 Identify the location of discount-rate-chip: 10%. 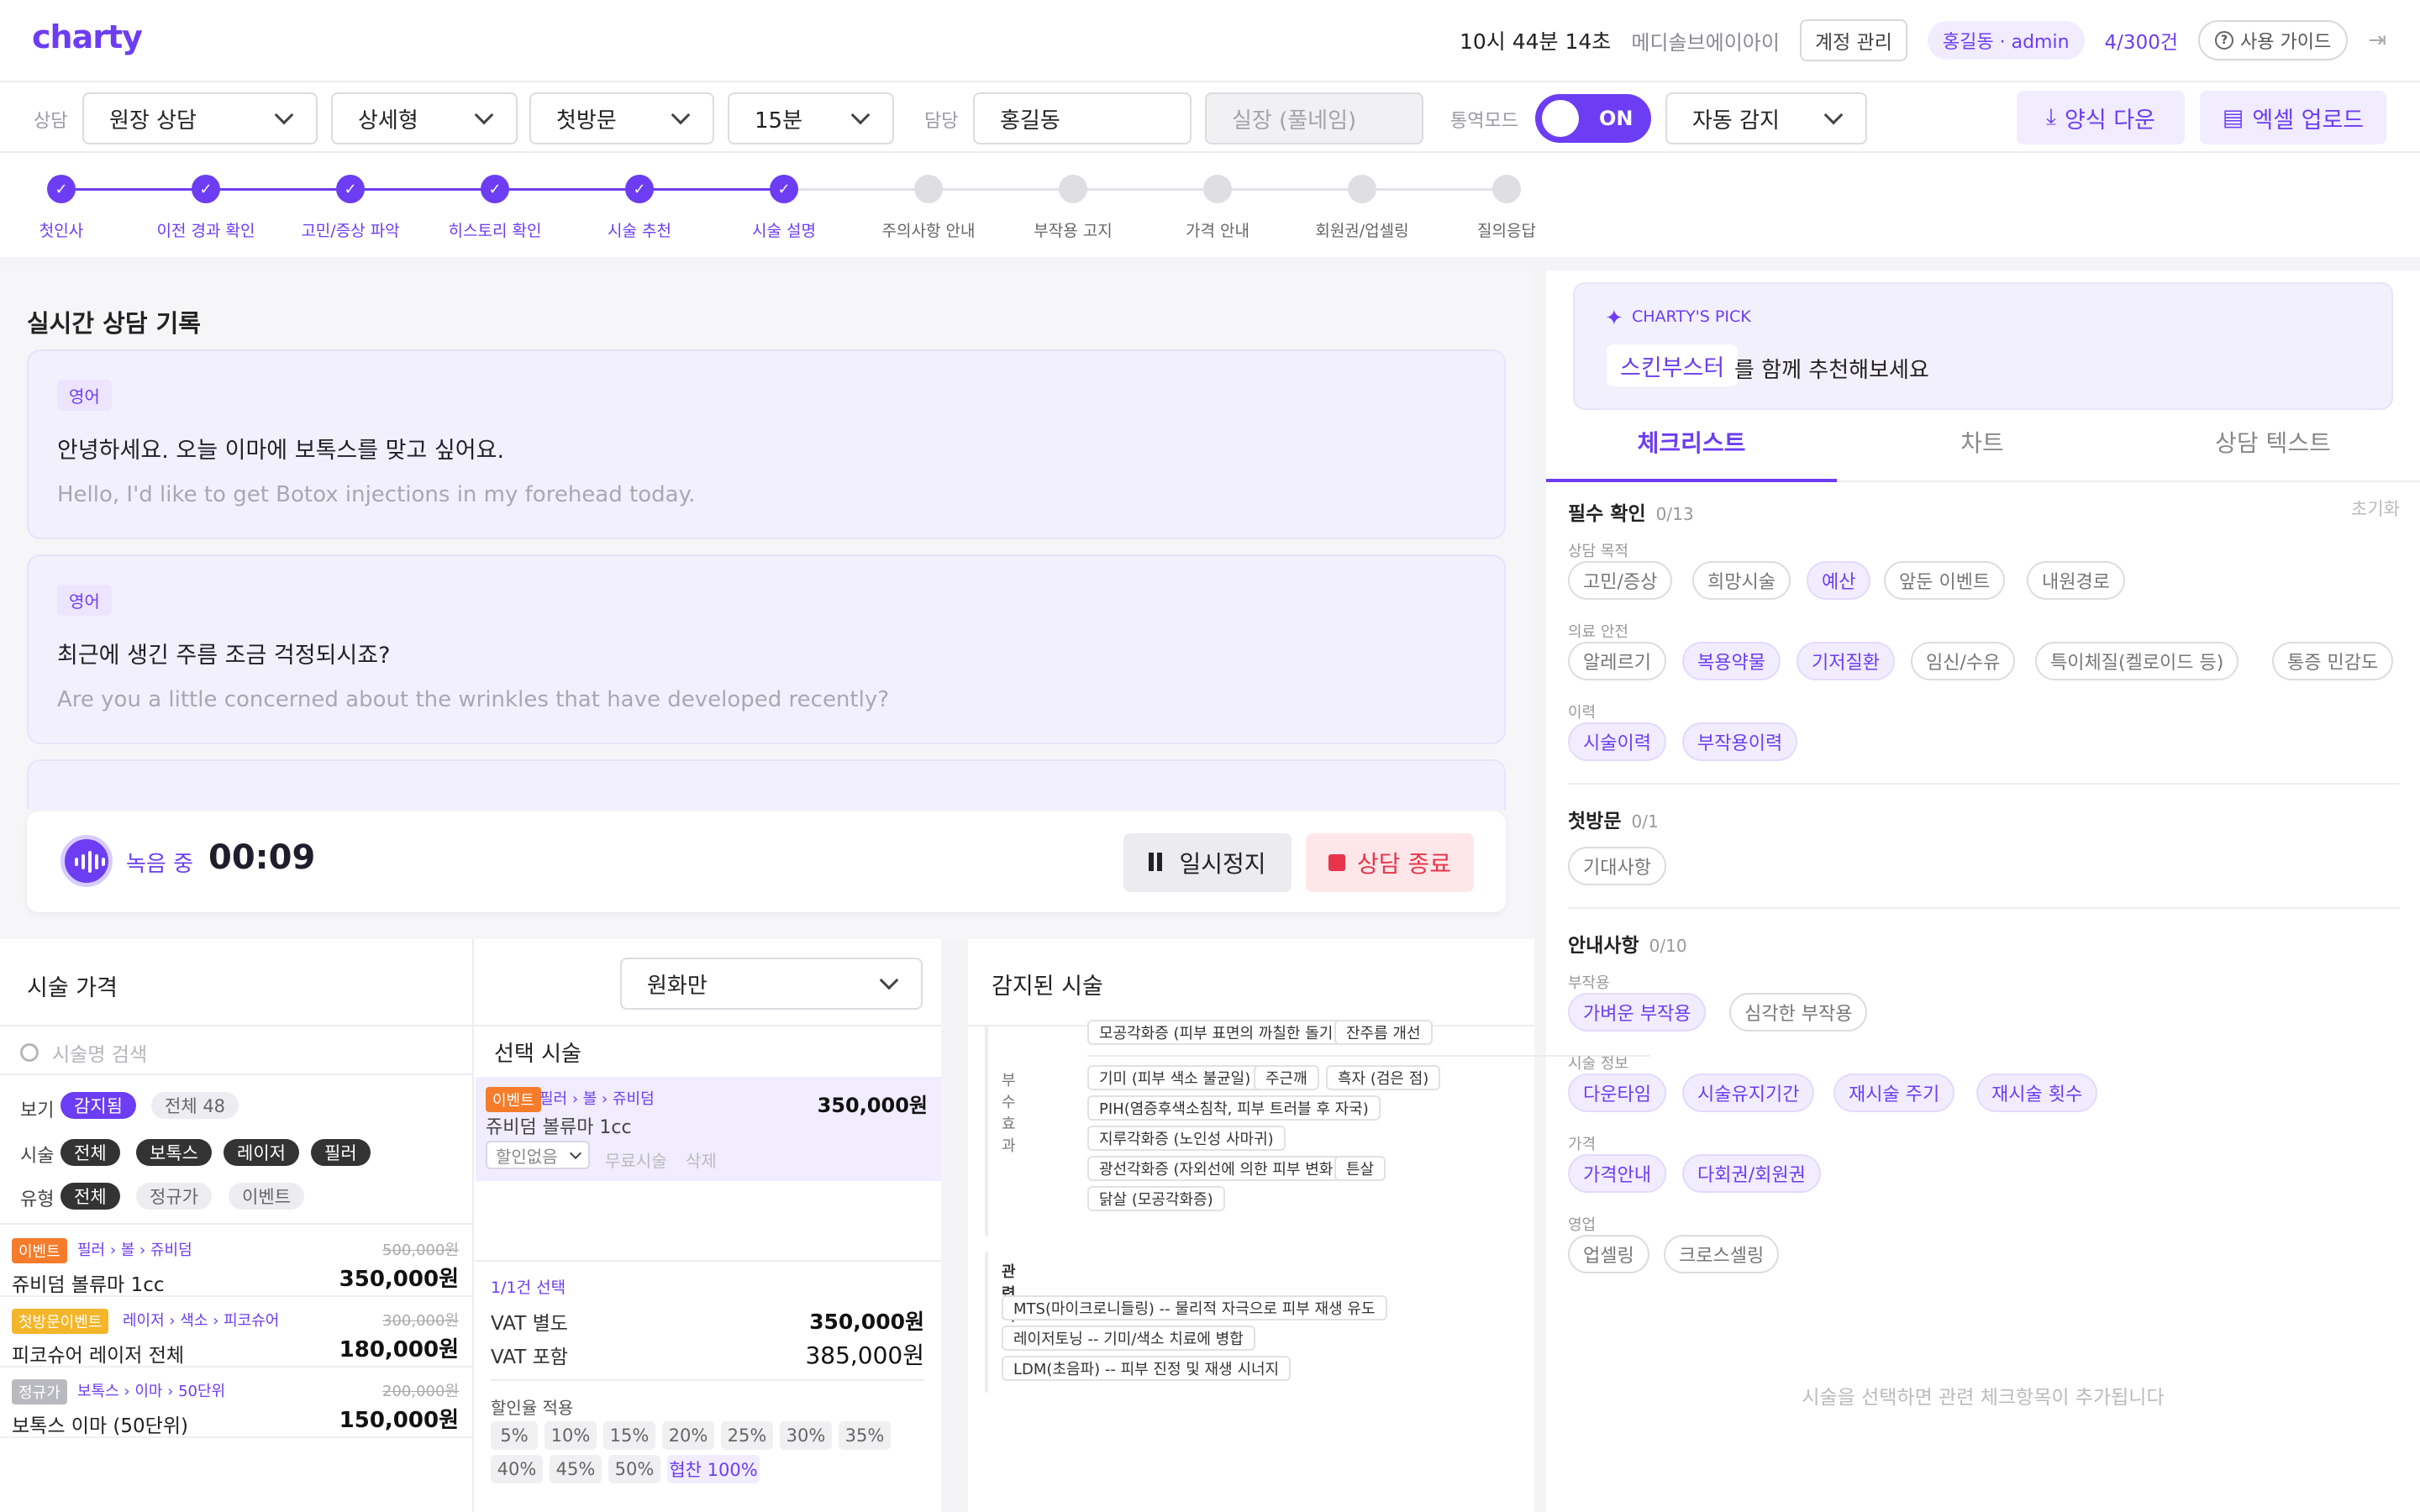
(570, 1435).